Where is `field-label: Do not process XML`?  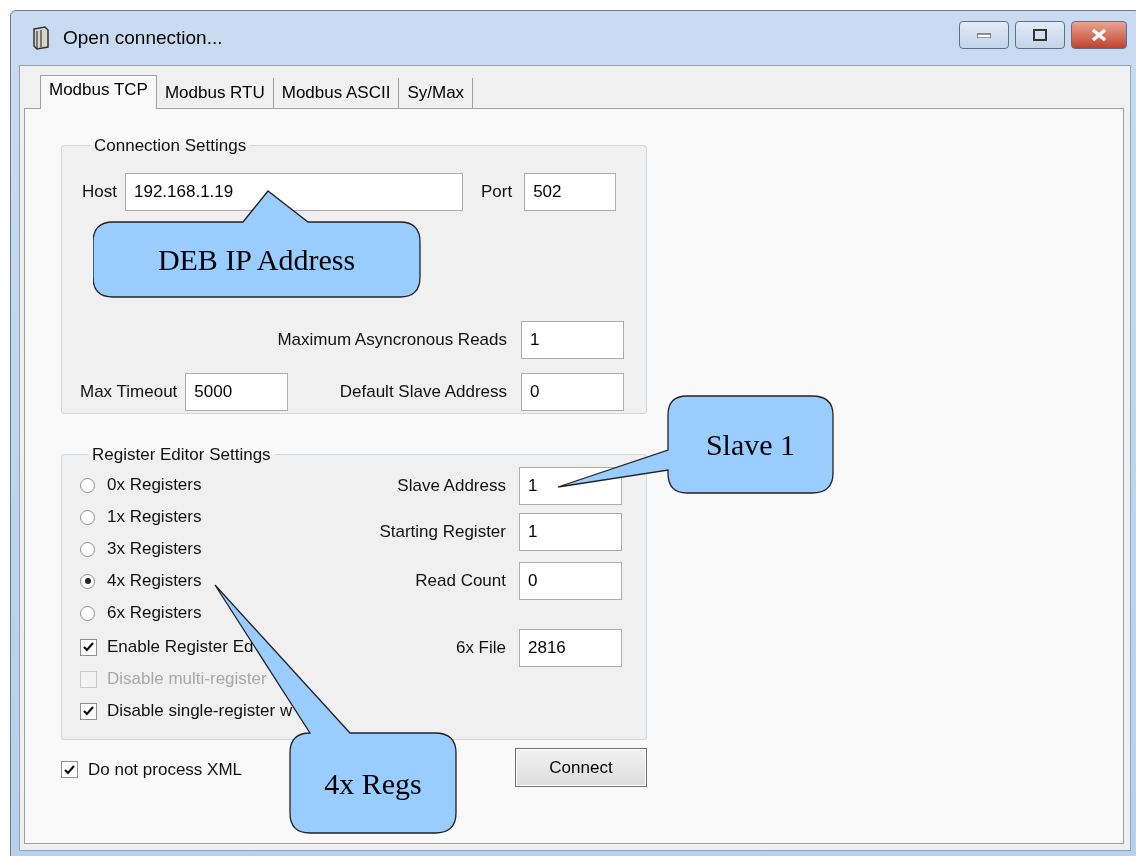 field-label: Do not process XML is located at coordinates (165, 769).